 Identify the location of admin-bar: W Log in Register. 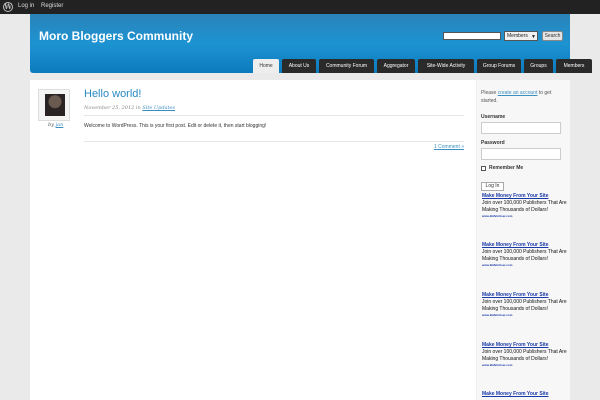
(300, 7).